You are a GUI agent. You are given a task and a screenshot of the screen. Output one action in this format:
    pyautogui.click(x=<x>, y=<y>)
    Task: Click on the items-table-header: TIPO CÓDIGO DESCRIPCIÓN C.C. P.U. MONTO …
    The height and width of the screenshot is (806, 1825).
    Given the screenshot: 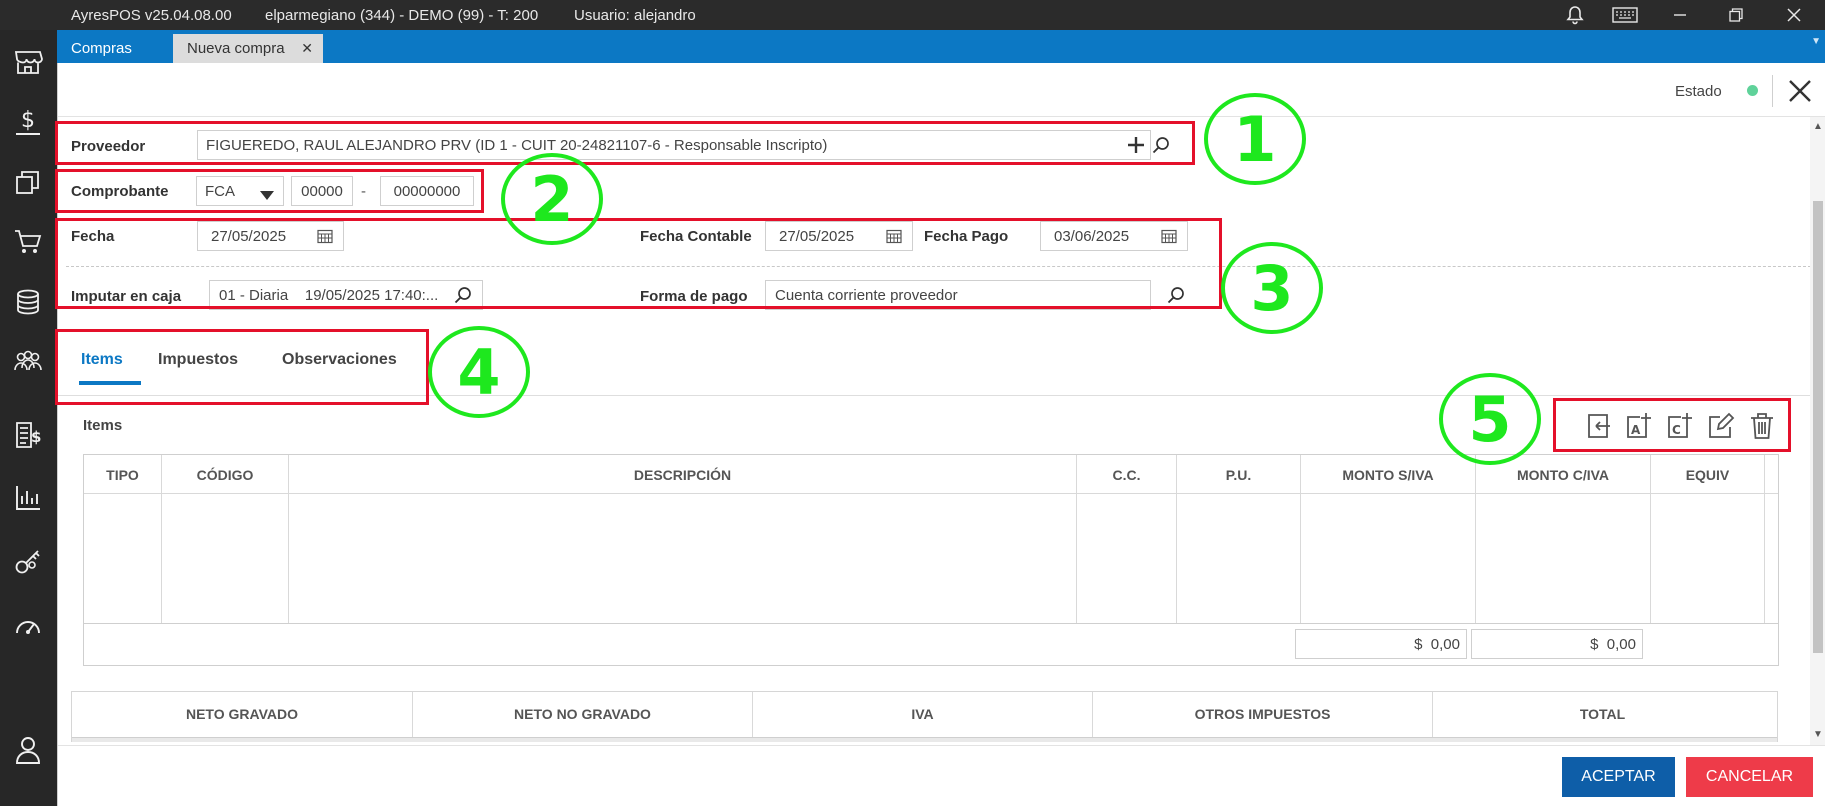 What is the action you would take?
    pyautogui.click(x=931, y=474)
    